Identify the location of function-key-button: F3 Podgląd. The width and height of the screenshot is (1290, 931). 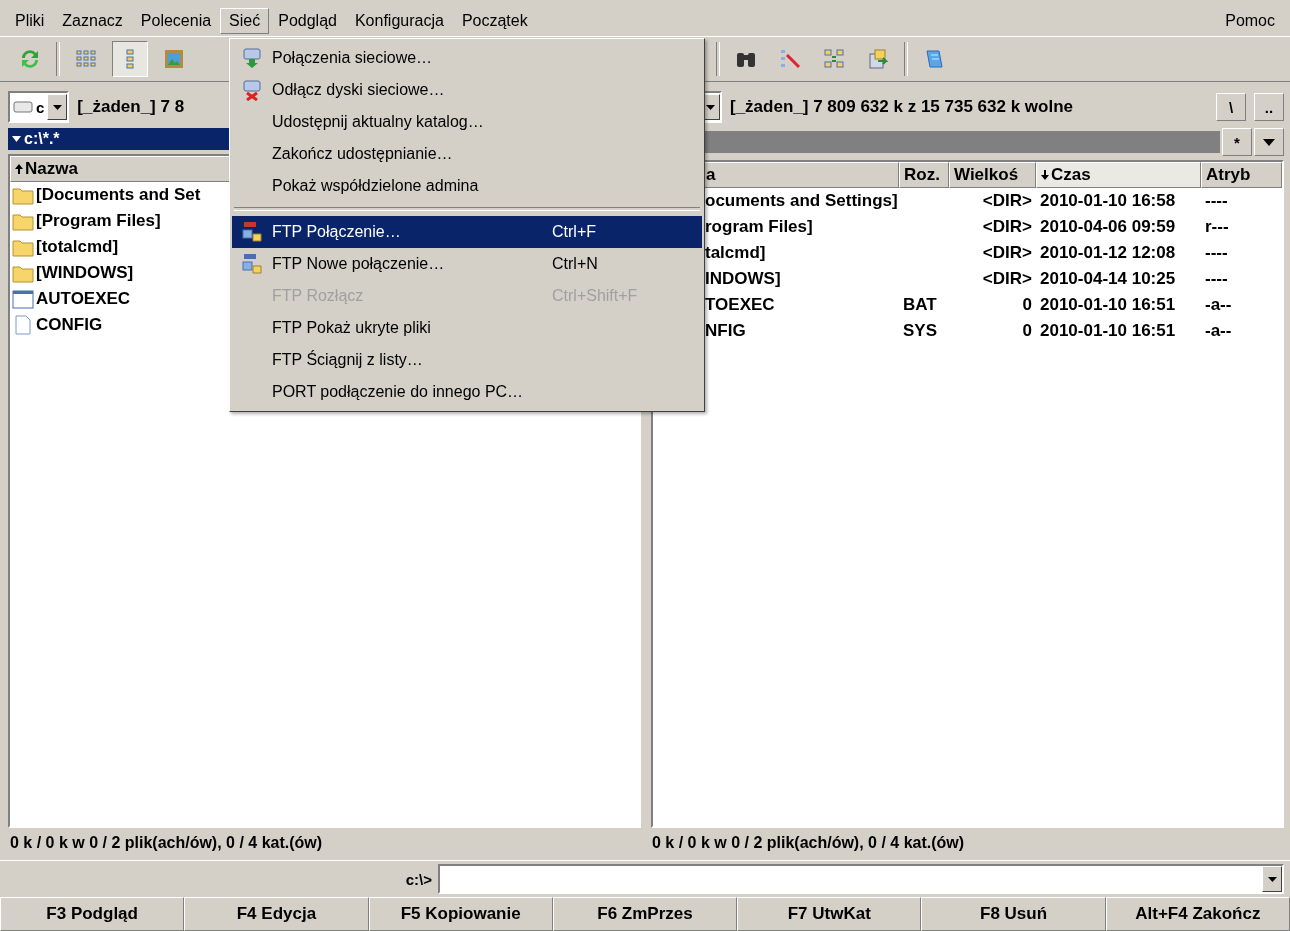
(92, 914).